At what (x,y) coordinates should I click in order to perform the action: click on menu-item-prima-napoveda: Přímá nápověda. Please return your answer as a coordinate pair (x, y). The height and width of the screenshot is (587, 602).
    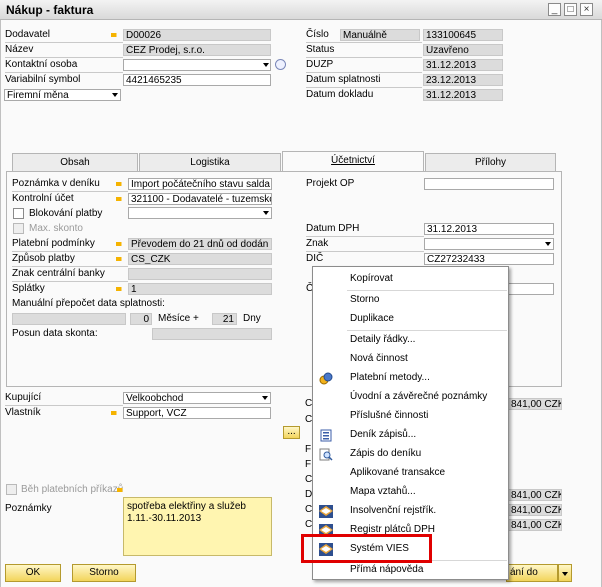
    Looking at the image, I should click on (411, 570).